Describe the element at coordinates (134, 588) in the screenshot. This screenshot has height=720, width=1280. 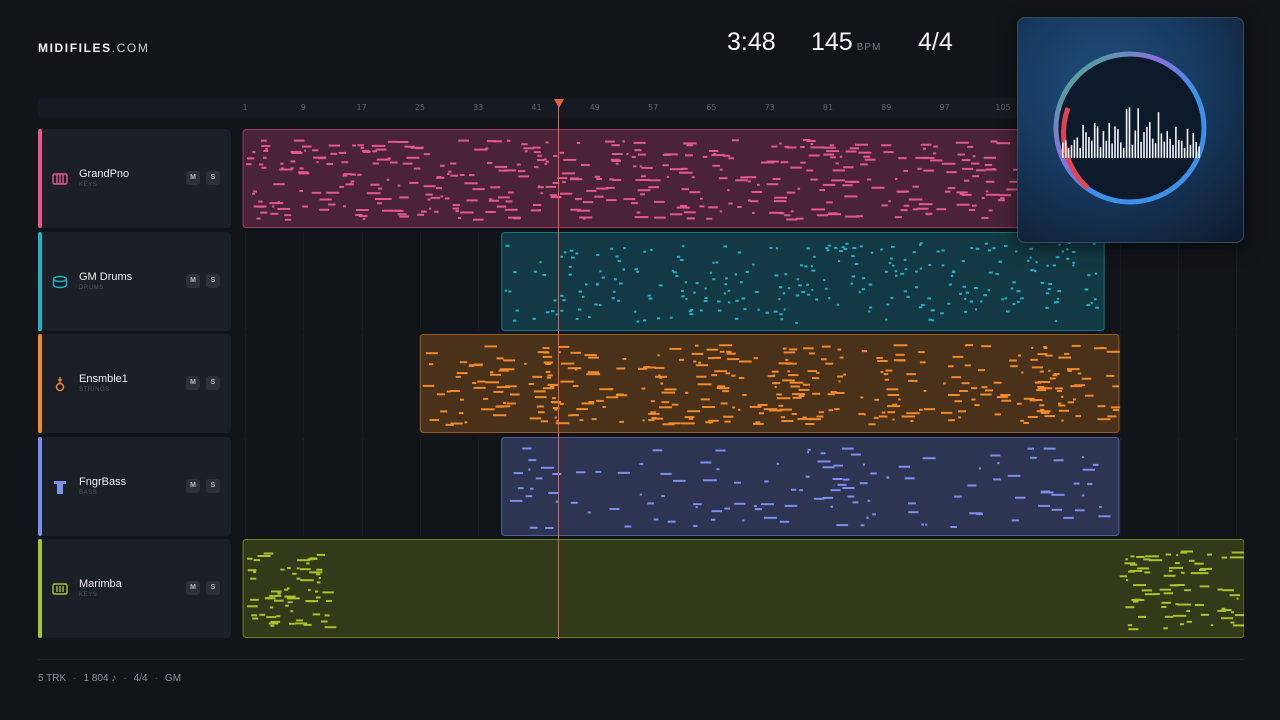
I see `track-header: Marimba KEYS M S` at that location.